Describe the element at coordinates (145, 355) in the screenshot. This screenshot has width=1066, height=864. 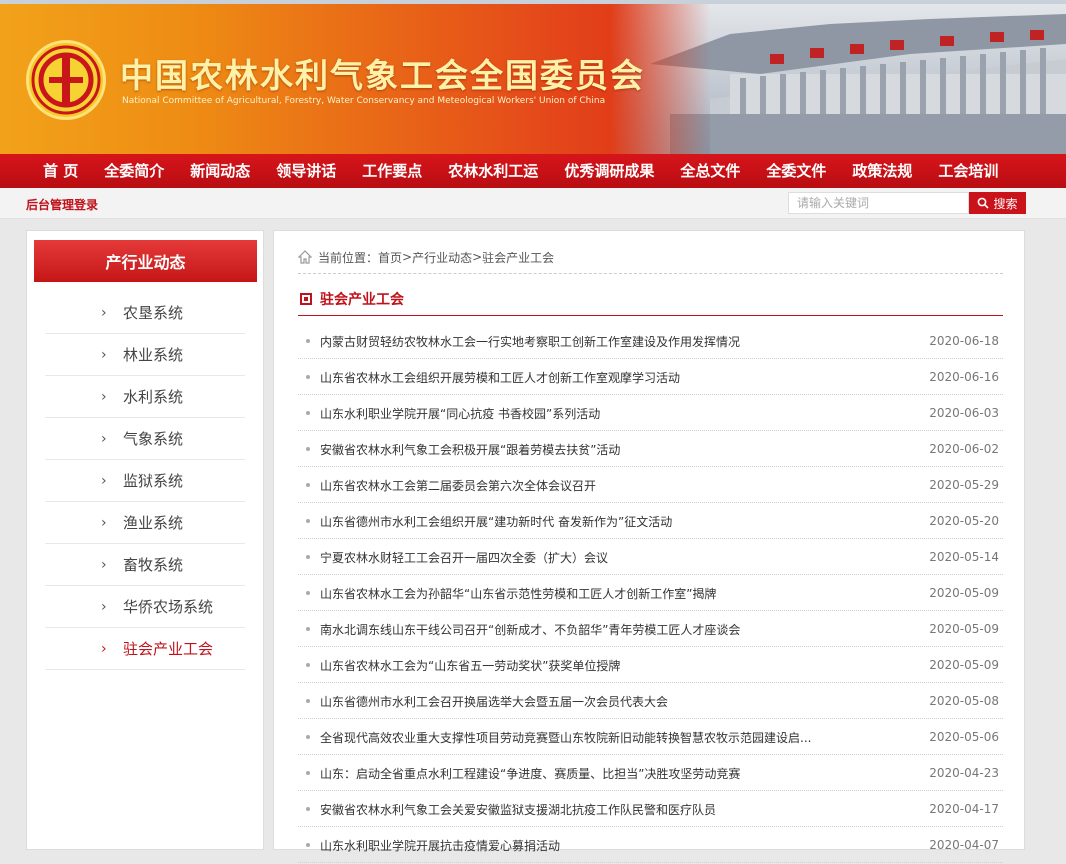
I see `sidebar-item-forestry: › 林业系统` at that location.